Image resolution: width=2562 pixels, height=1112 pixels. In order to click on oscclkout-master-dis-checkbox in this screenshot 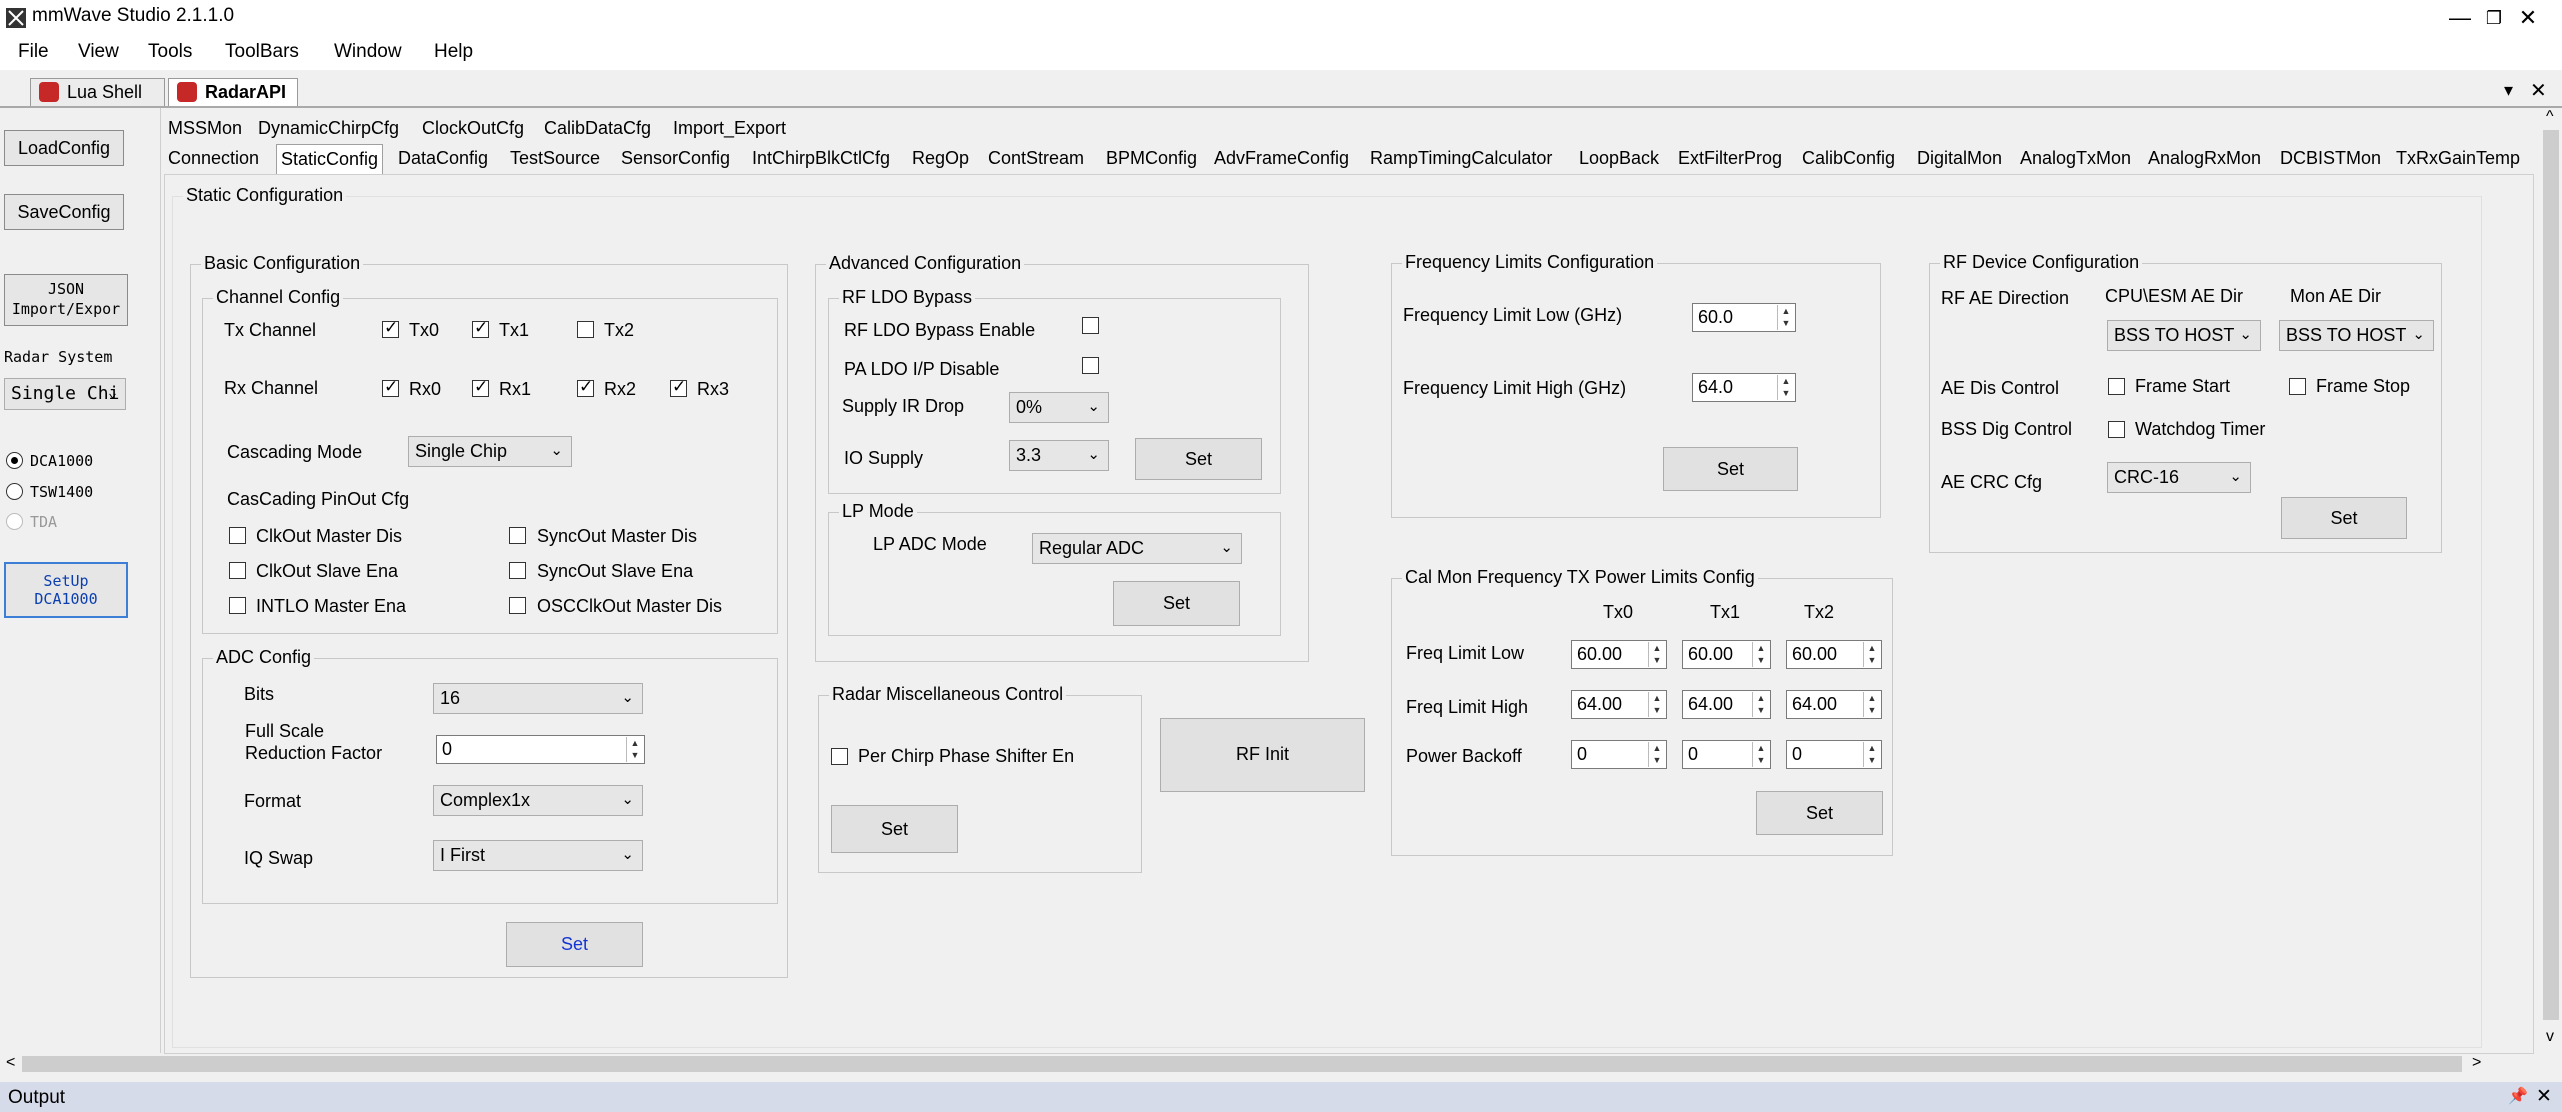, I will do `click(517, 605)`.